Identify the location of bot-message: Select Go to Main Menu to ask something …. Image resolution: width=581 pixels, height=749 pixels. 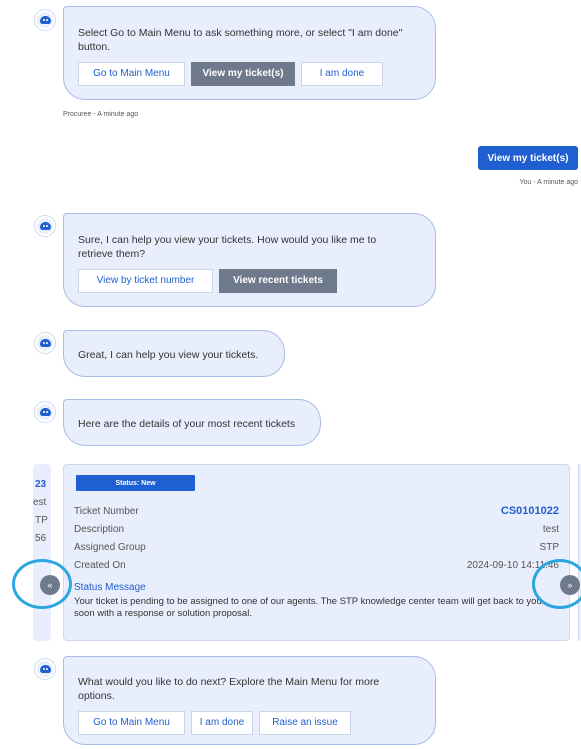
(249, 53).